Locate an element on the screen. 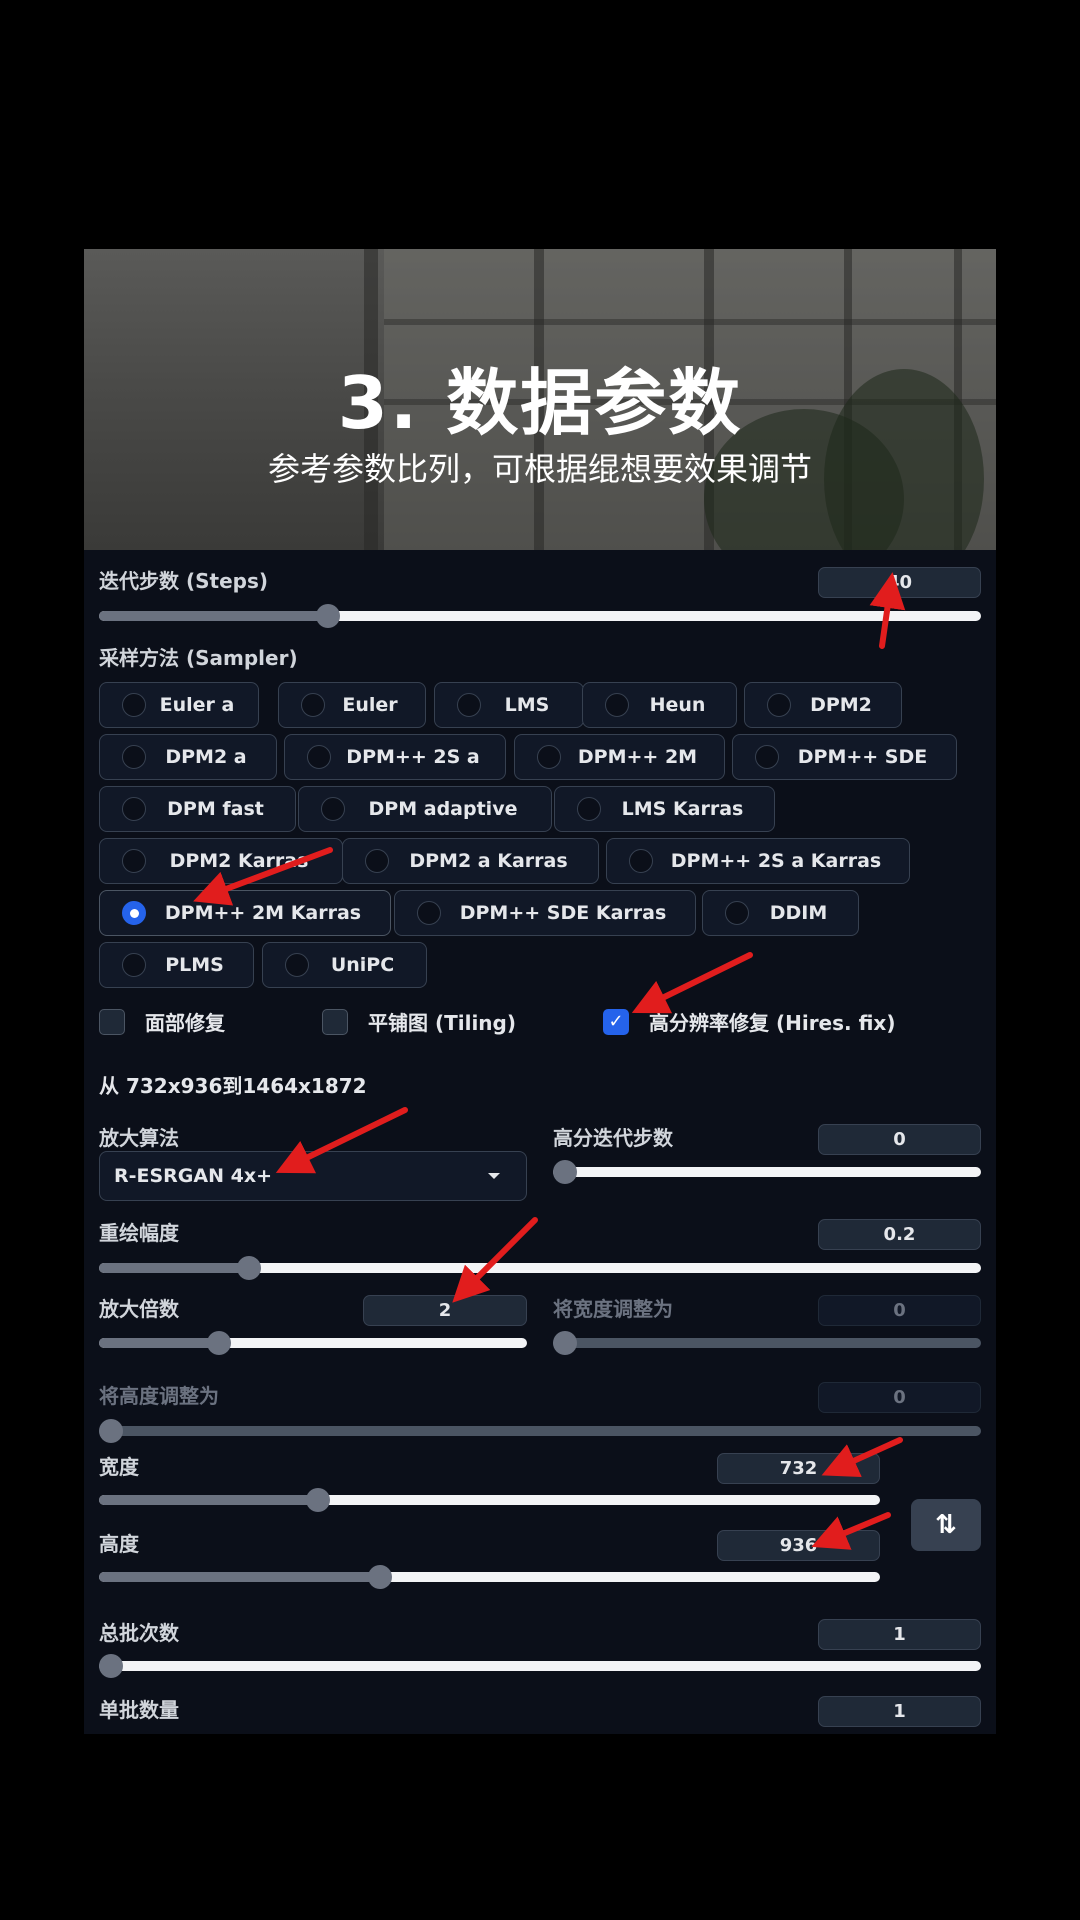 The height and width of the screenshot is (1920, 1080). width-input: 732 is located at coordinates (798, 1468).